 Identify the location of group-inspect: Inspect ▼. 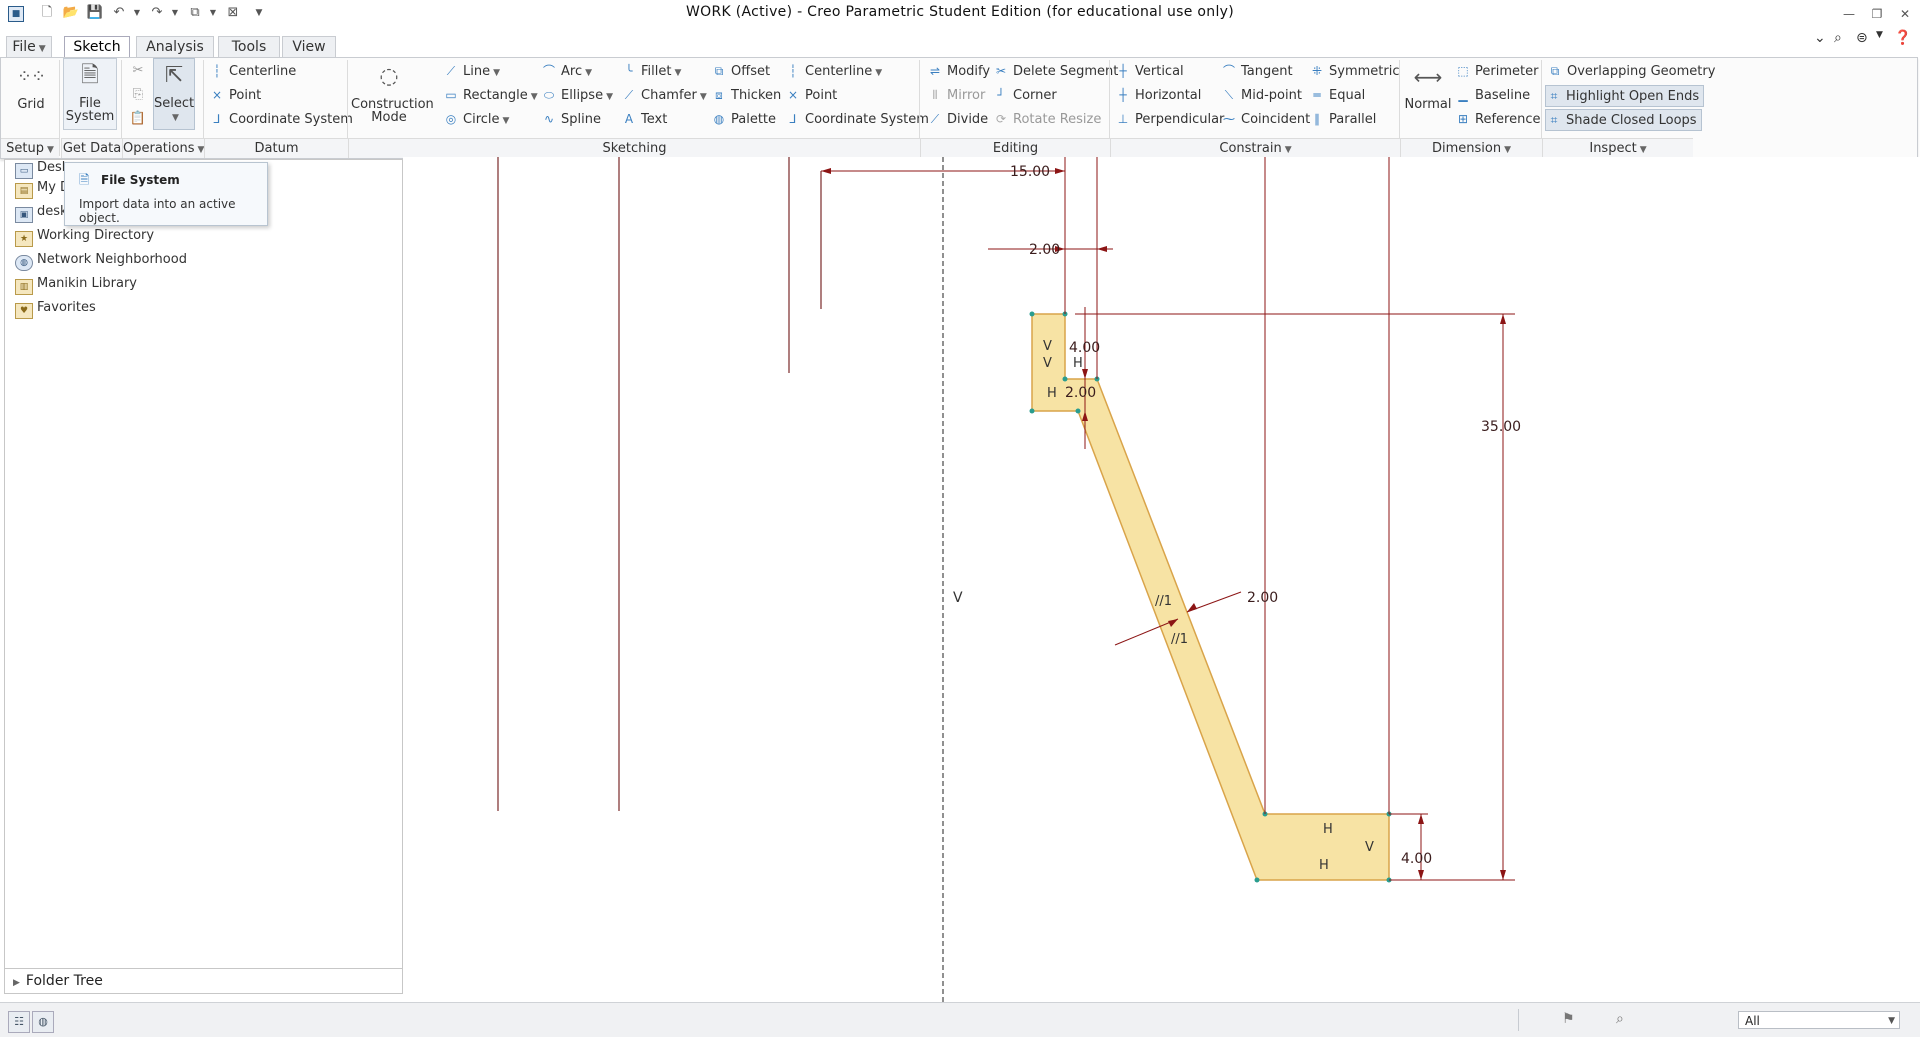
(1617, 148).